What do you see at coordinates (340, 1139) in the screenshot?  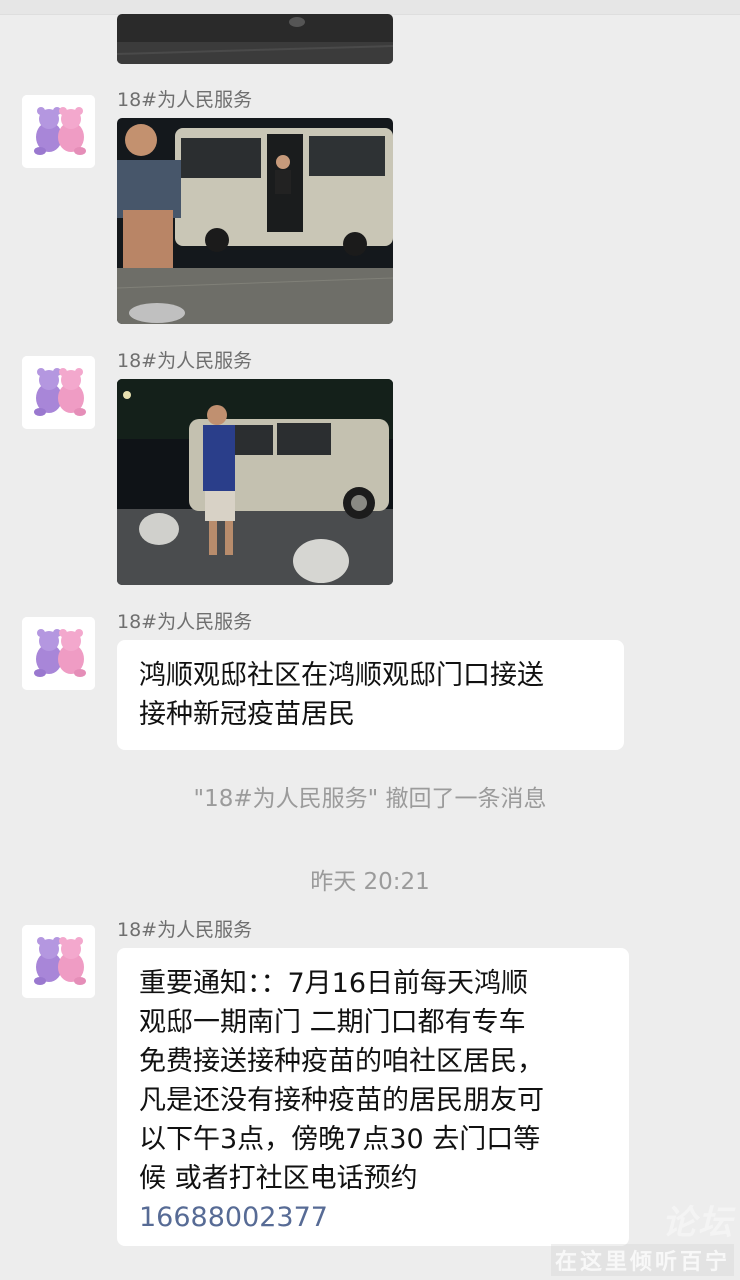 I see `message-text-line: 以下午3点，傍晚7点30 去门口等` at bounding box center [340, 1139].